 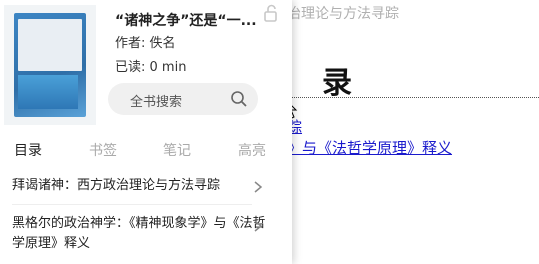 I want to click on tab-notes: 笔记, so click(x=177, y=150).